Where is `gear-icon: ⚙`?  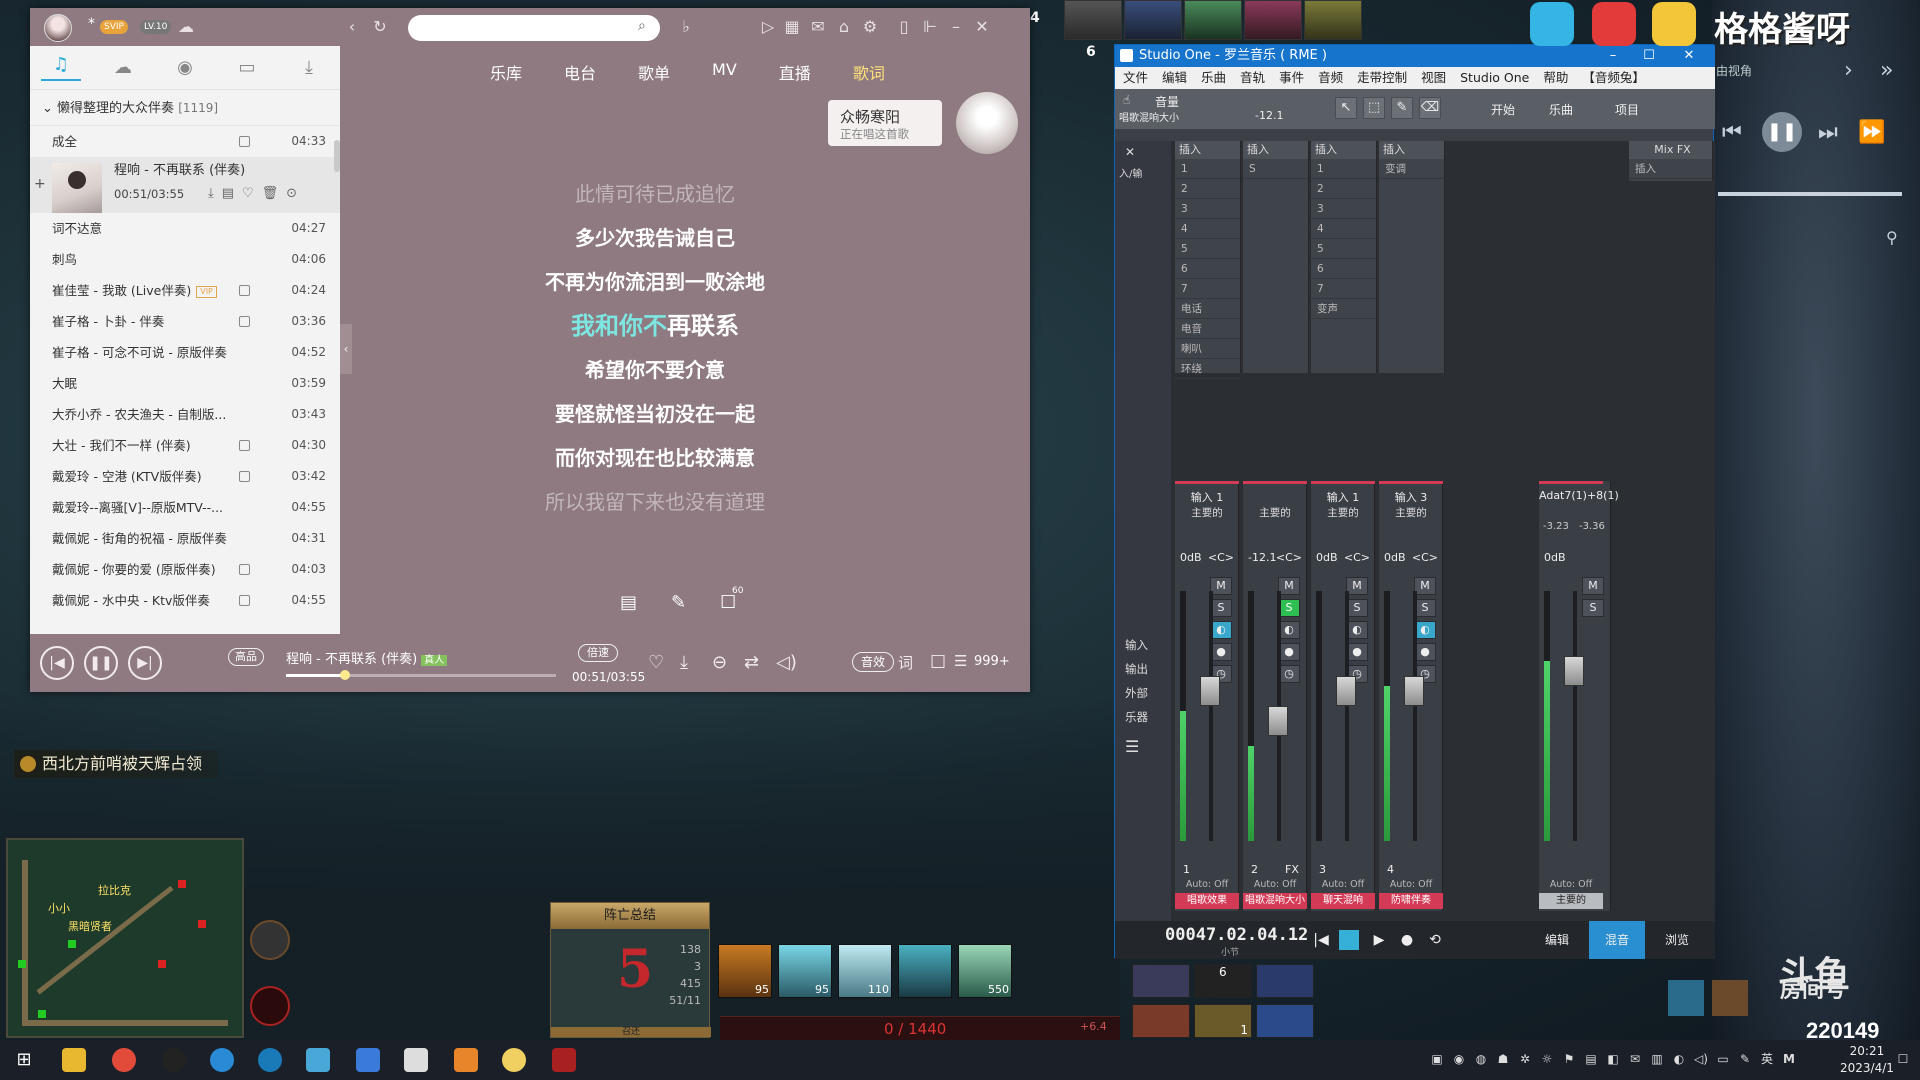 gear-icon: ⚙ is located at coordinates (870, 27).